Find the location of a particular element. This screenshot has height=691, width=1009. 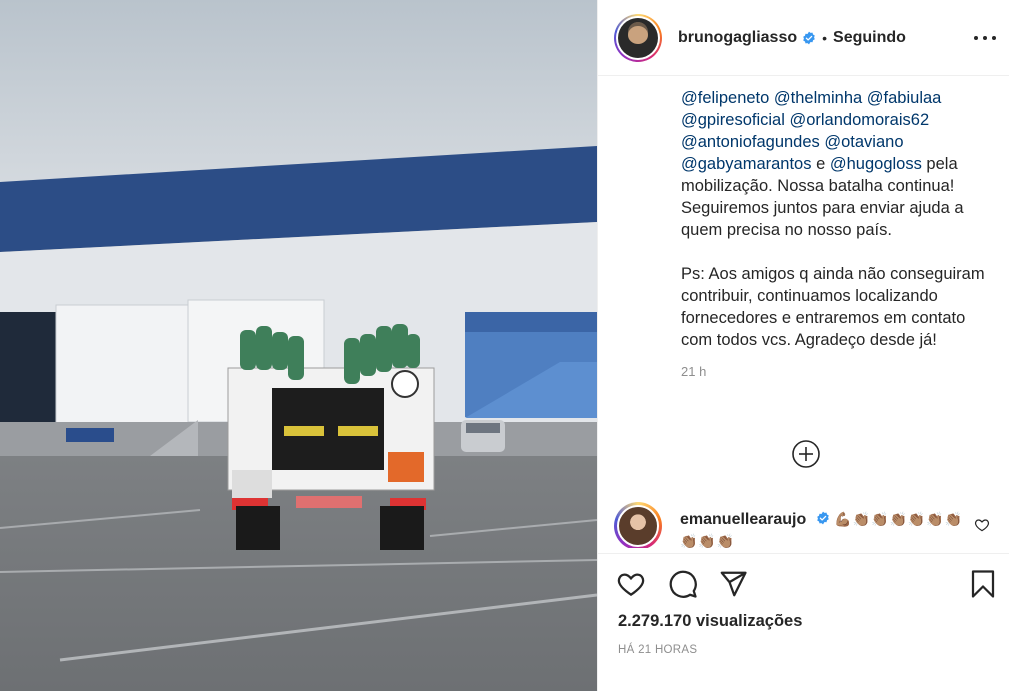

caption-clipped-line is located at coordinates (836, 82).